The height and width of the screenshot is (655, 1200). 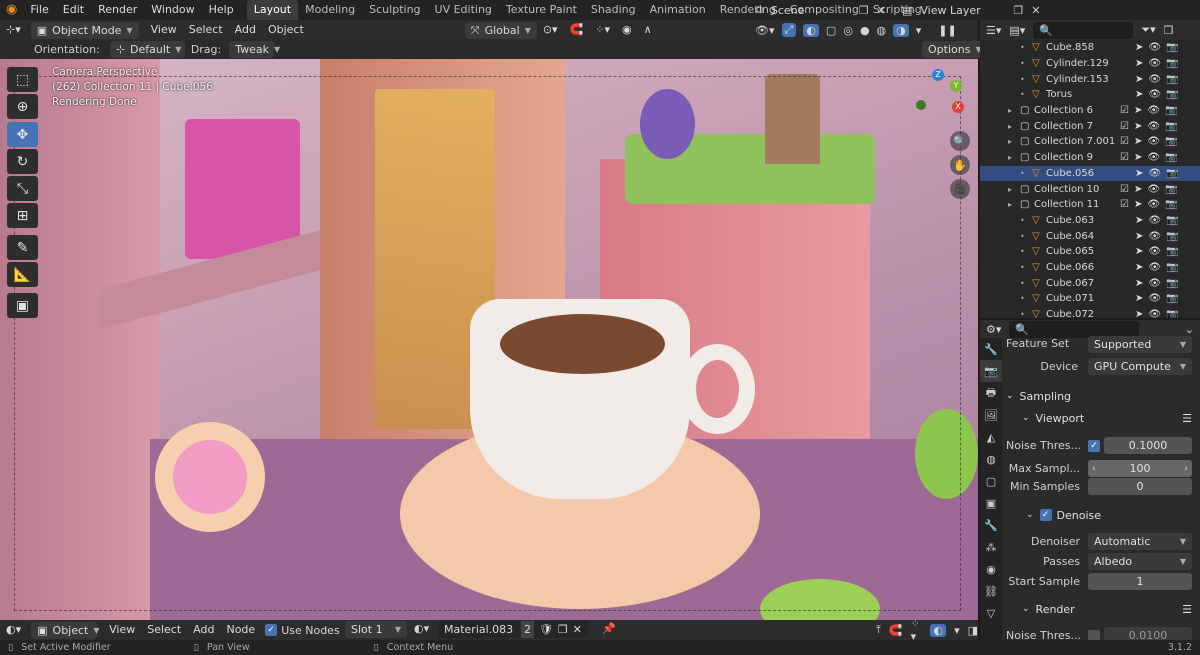 I want to click on properties-editor-icon: ⚙▾, so click(x=993, y=329).